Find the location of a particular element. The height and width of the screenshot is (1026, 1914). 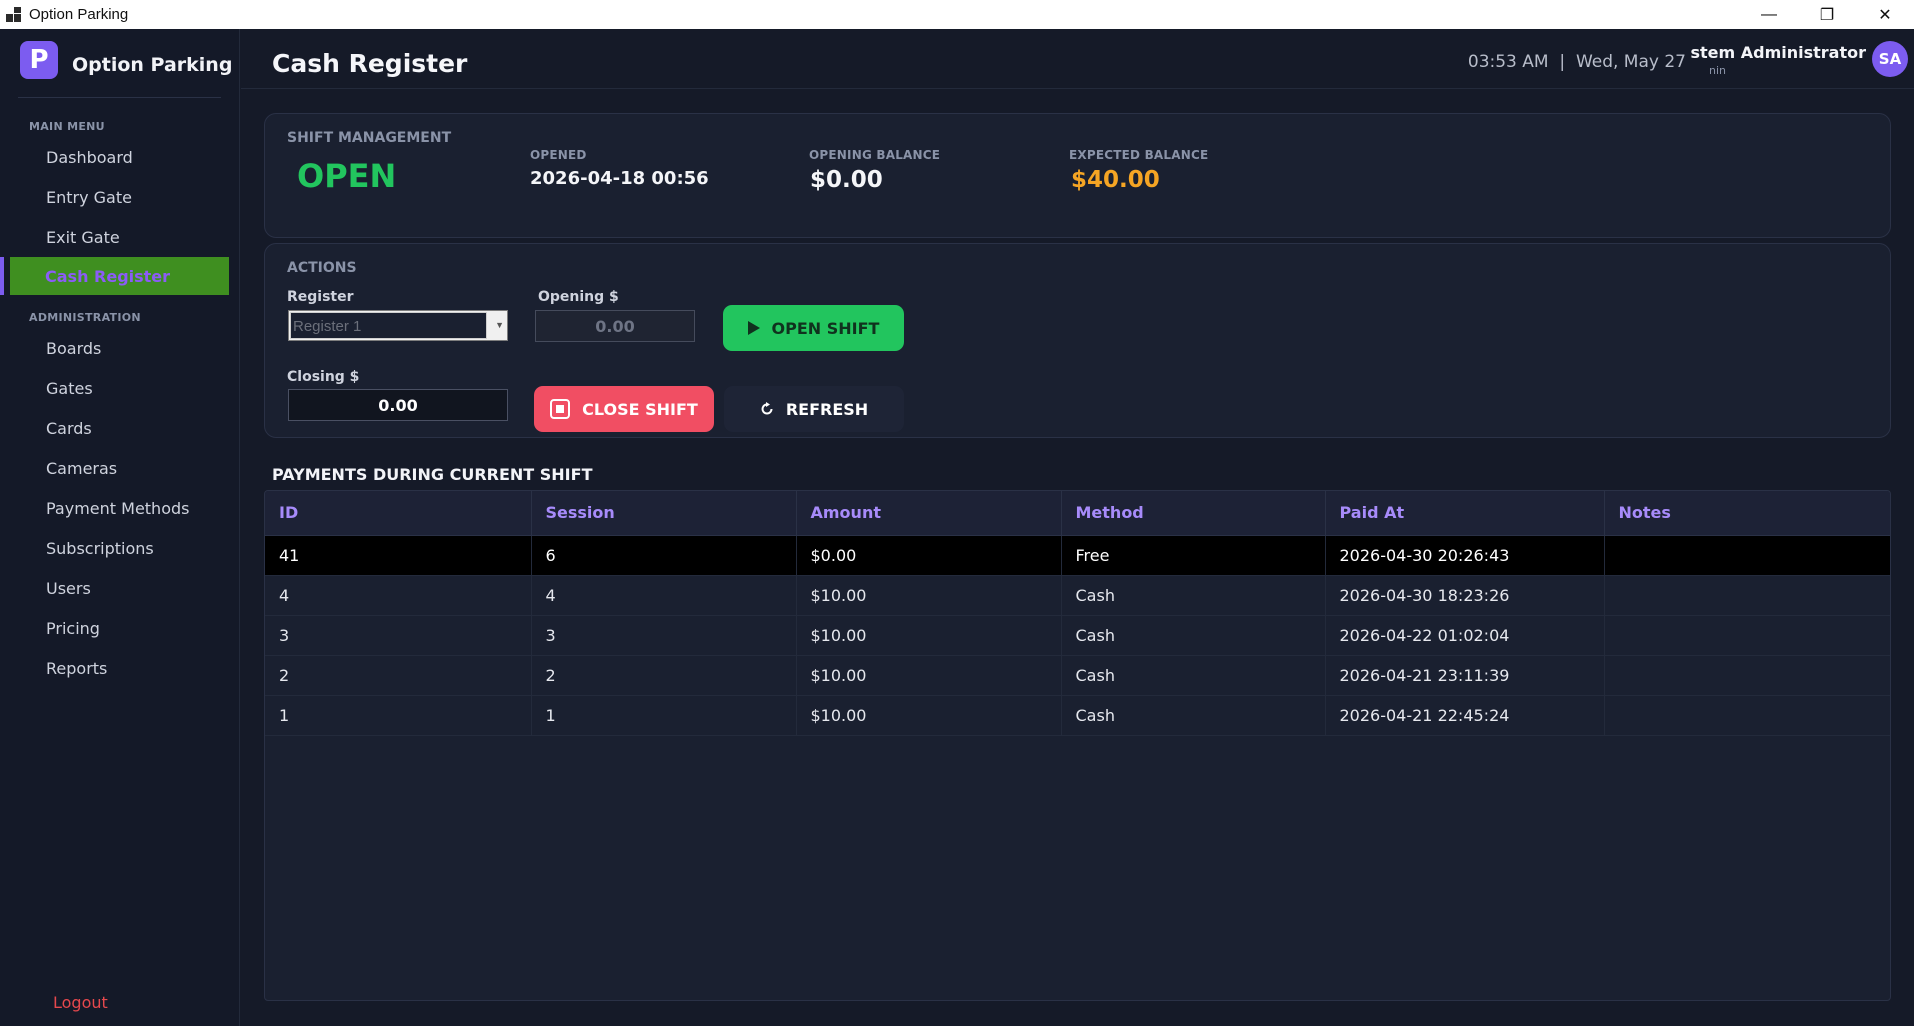

cell-id: 3 is located at coordinates (398, 635).